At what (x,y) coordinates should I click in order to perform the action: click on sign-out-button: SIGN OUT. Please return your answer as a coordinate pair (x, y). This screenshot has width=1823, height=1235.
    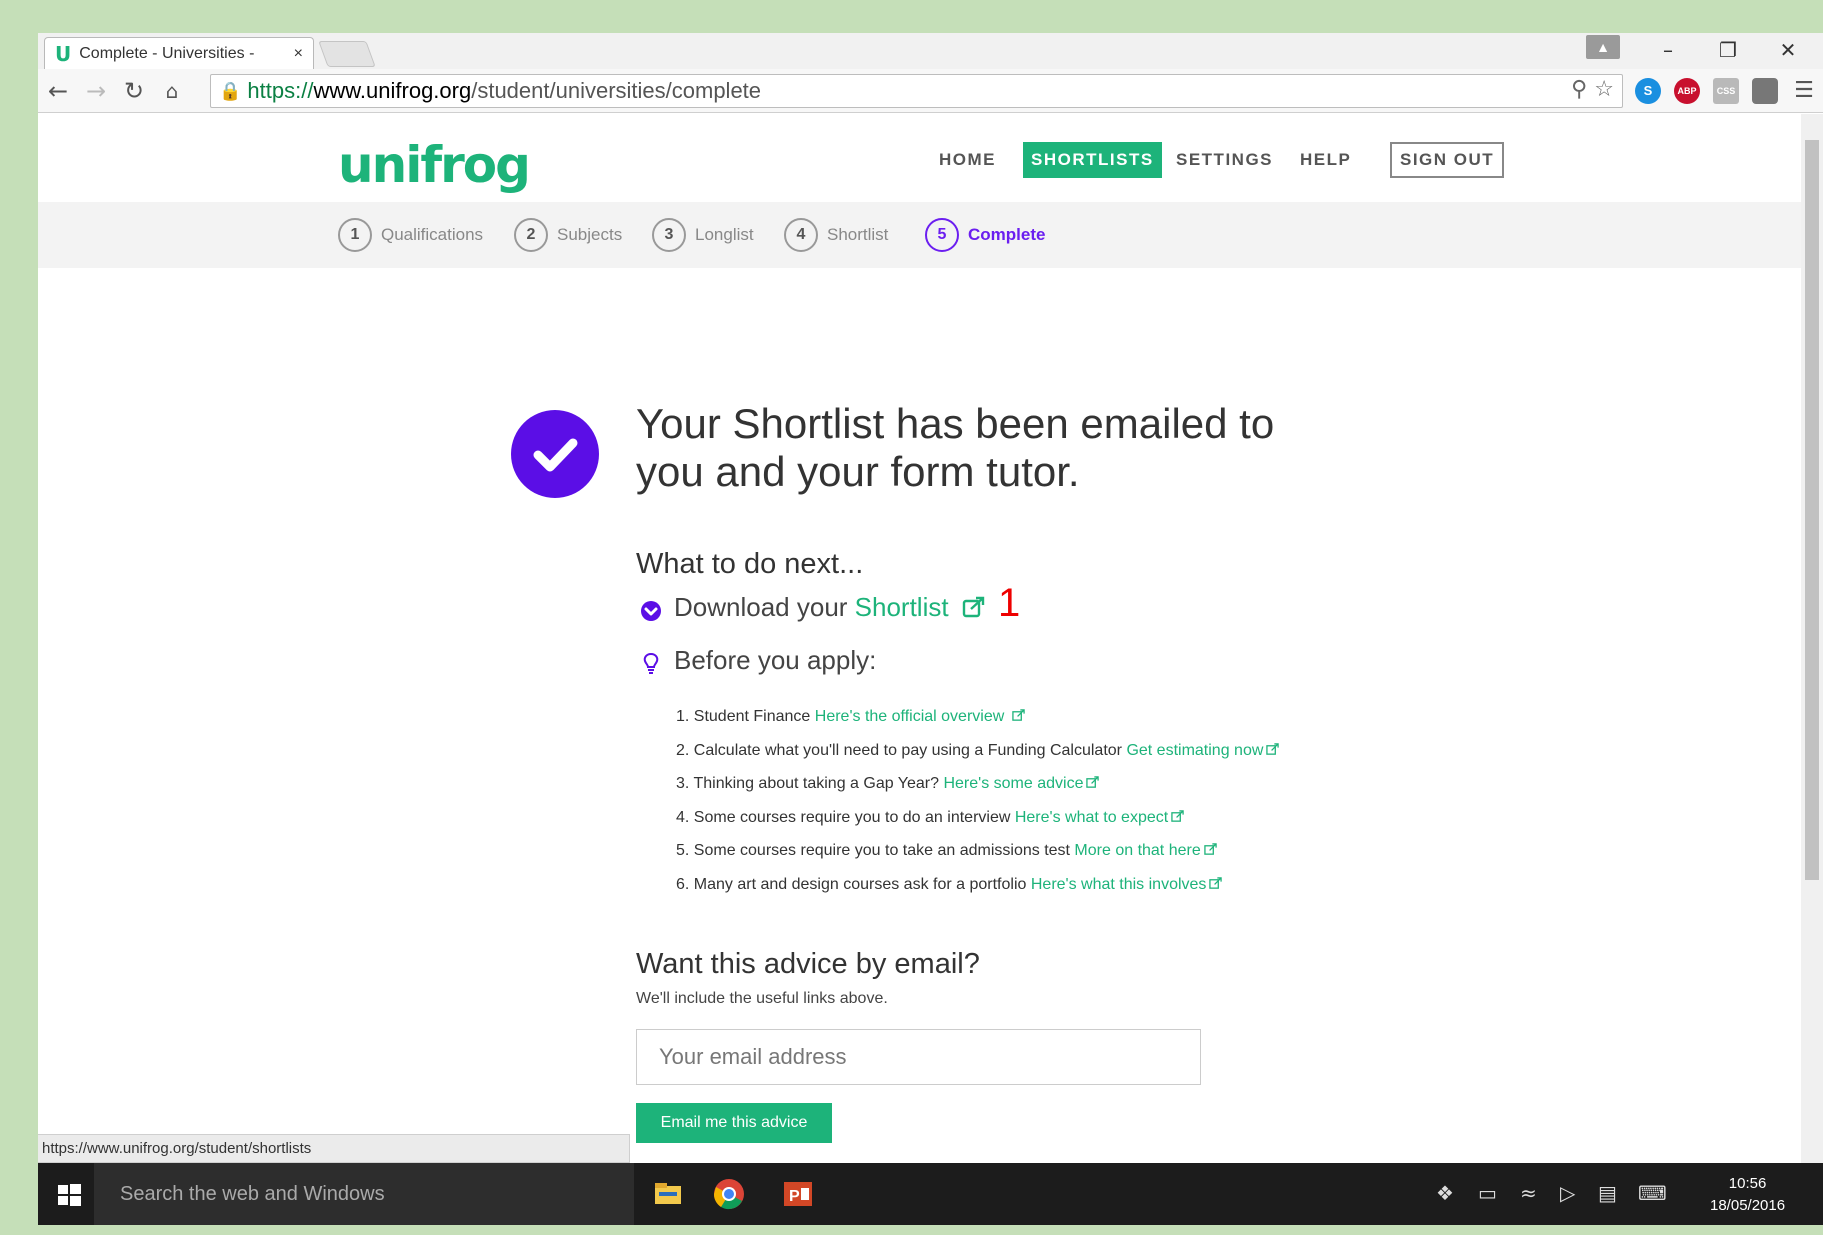
    Looking at the image, I should click on (1447, 160).